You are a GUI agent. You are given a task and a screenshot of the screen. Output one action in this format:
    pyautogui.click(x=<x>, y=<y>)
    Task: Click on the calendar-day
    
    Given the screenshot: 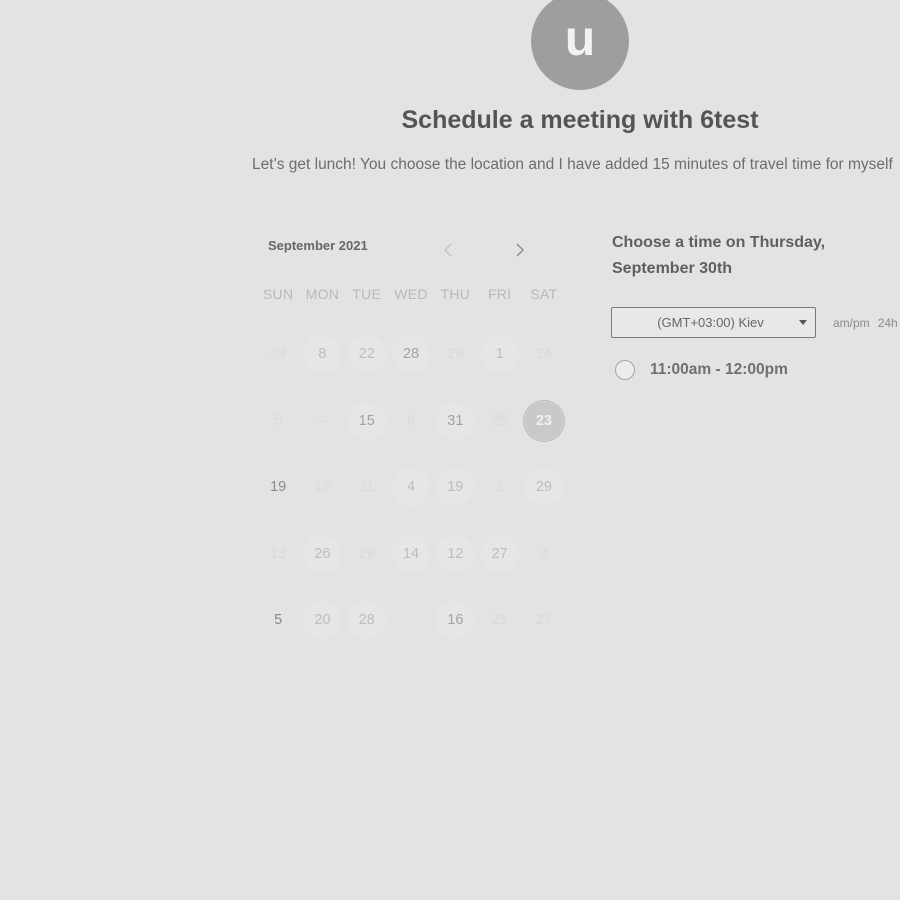 What is the action you would take?
    pyautogui.click(x=411, y=620)
    